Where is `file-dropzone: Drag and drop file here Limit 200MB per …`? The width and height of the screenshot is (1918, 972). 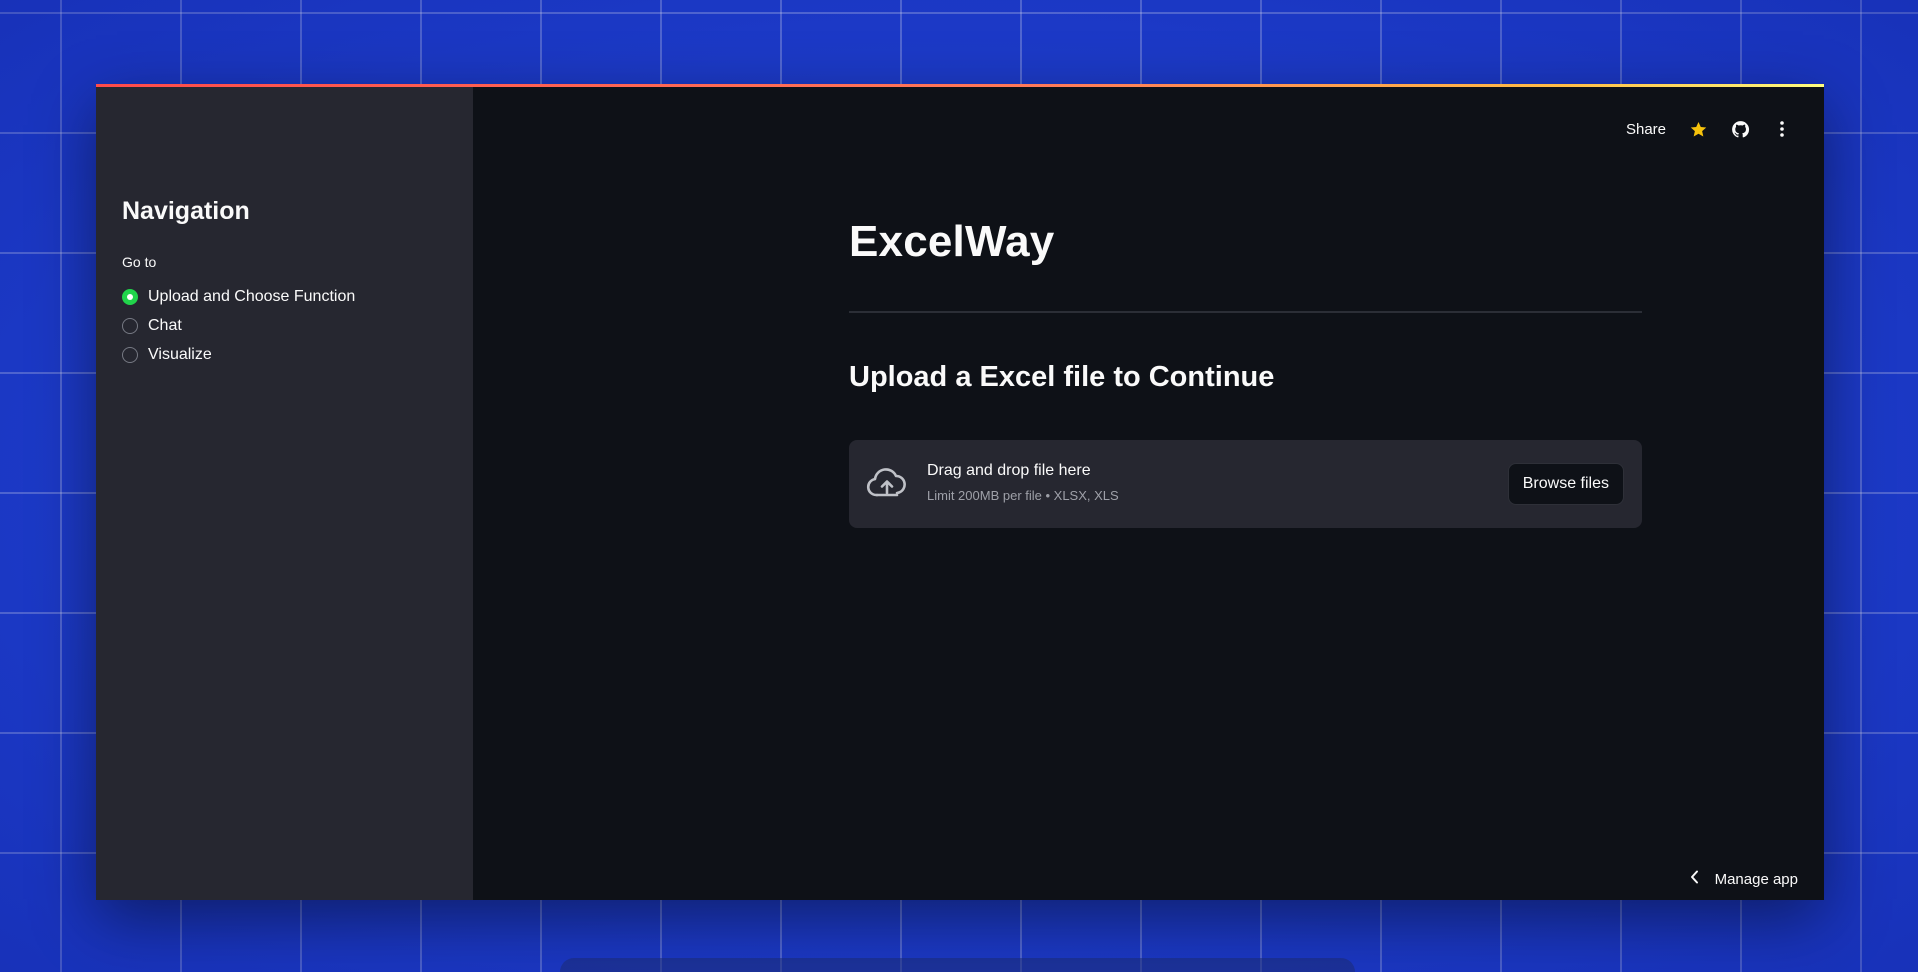 file-dropzone: Drag and drop file here Limit 200MB per … is located at coordinates (1245, 484).